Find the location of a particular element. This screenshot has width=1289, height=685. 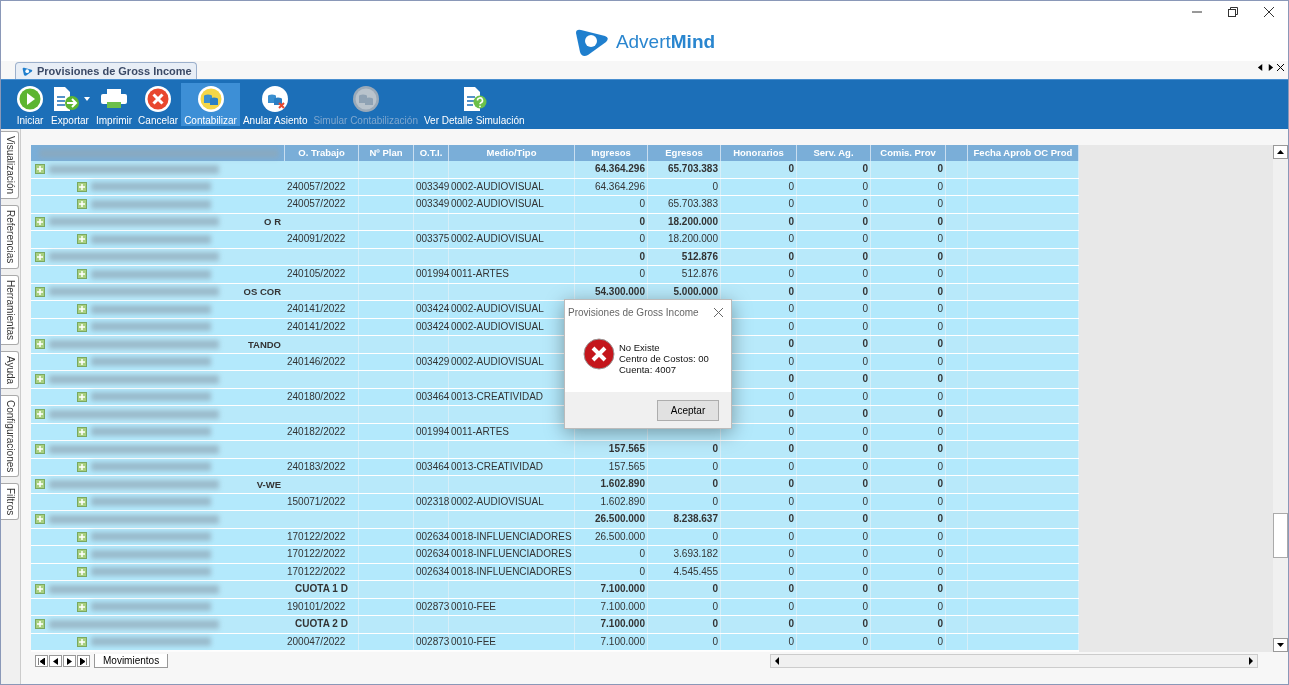

dialog-title: Provisiones de Gross Income is located at coordinates (633, 312).